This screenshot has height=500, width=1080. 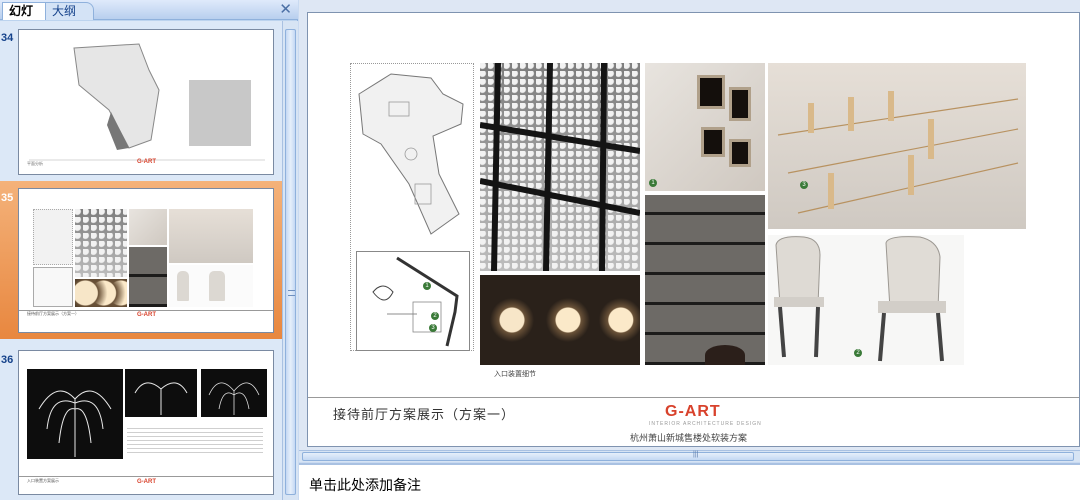 What do you see at coordinates (148, 227) in the screenshot?
I see `framed-art-image` at bounding box center [148, 227].